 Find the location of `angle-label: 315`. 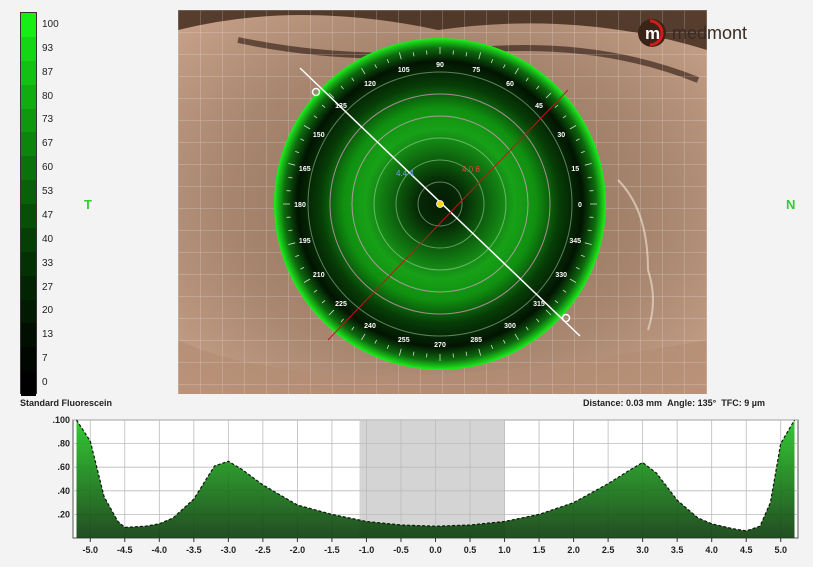

angle-label: 315 is located at coordinates (539, 304).